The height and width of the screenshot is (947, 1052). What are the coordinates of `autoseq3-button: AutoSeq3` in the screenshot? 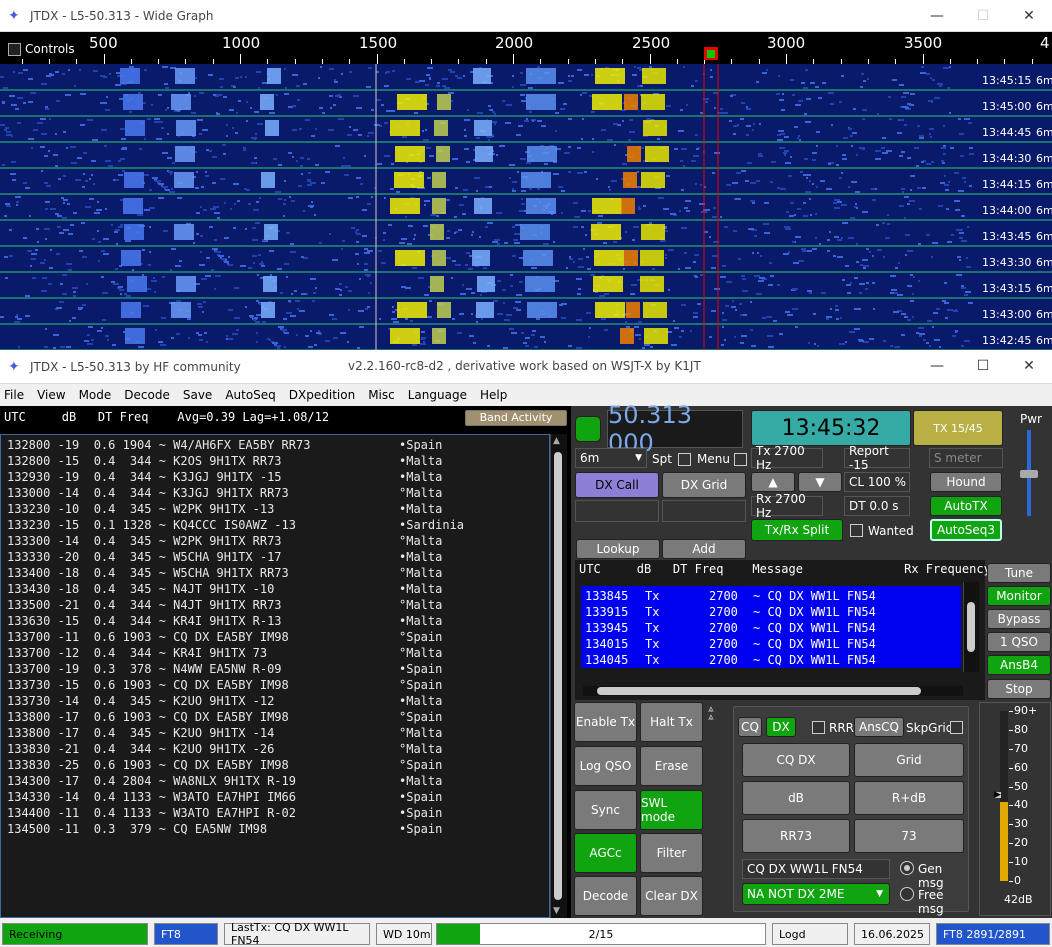 It's located at (966, 530).